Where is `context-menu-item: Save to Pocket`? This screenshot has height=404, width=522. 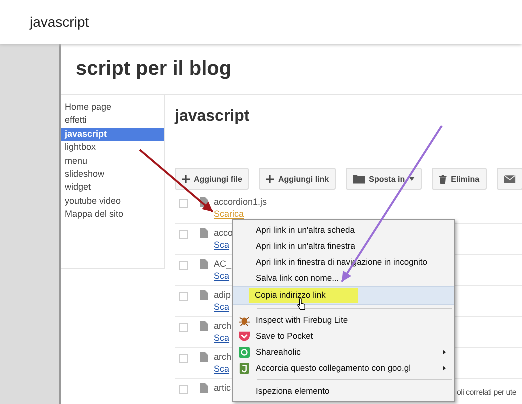 context-menu-item: Save to Pocket is located at coordinates (343, 336).